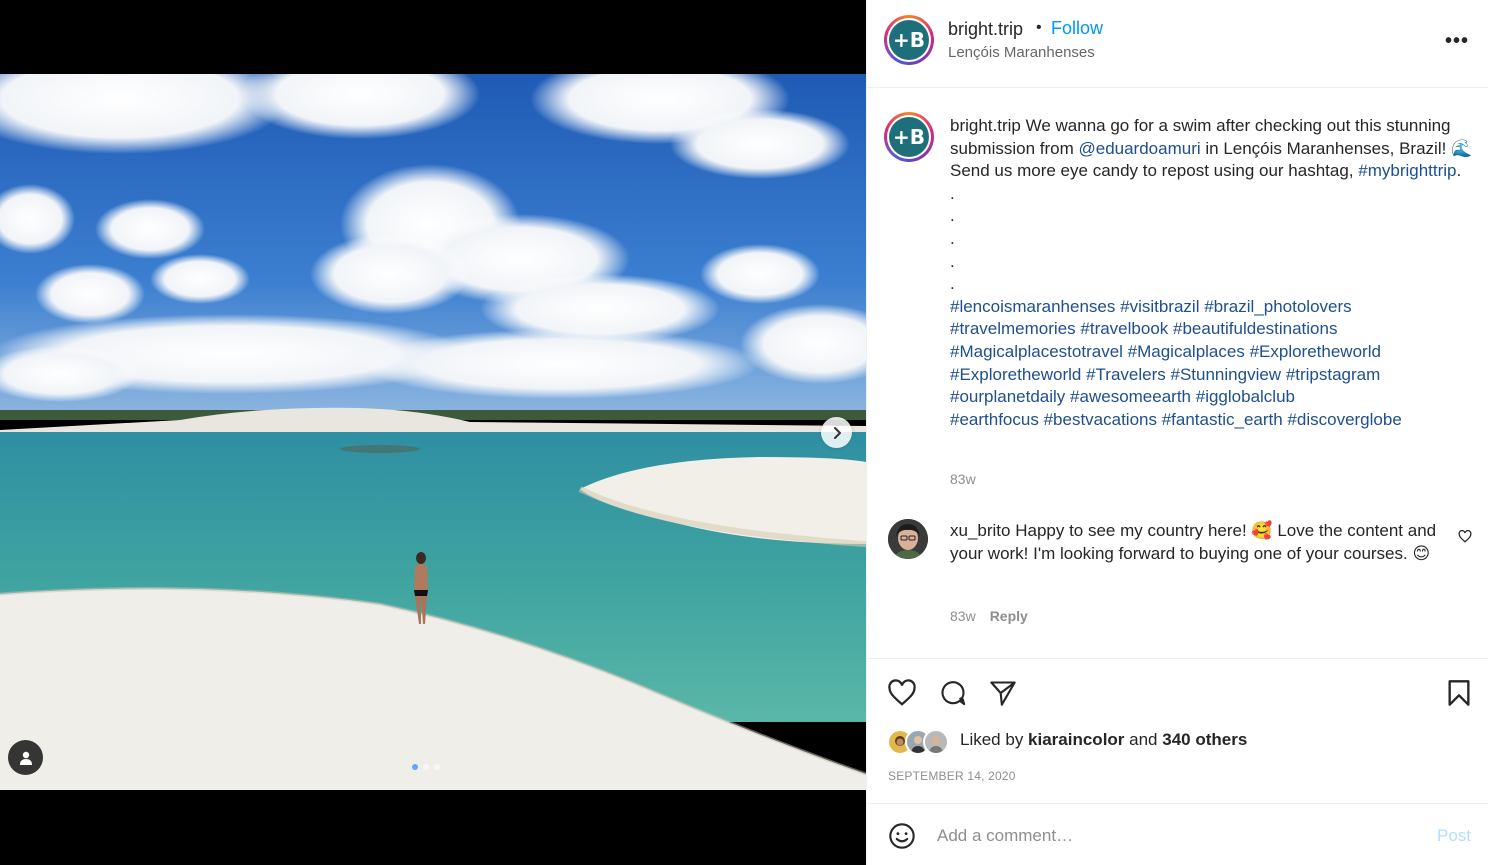 This screenshot has height=865, width=1488. I want to click on caption-hashtag: #beautifuldestinations, so click(1255, 328).